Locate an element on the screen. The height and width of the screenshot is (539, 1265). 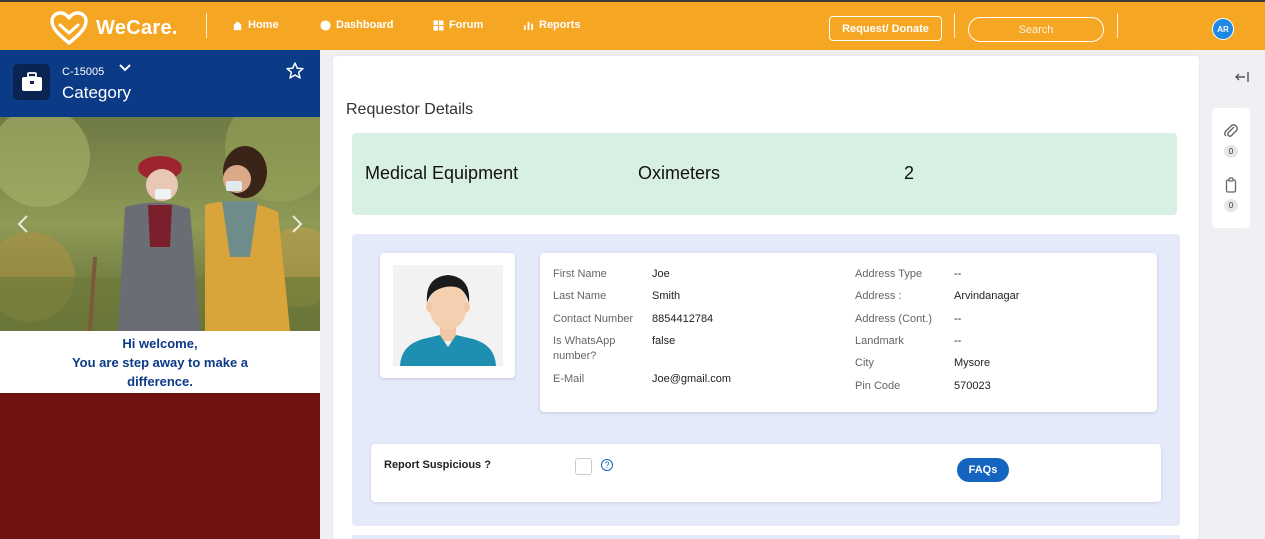
landmark-value: -- is located at coordinates (958, 341).